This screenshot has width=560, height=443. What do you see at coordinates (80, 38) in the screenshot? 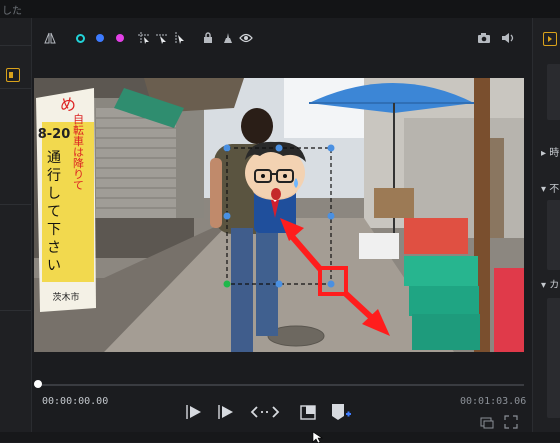
I see `color-cyan-icon` at bounding box center [80, 38].